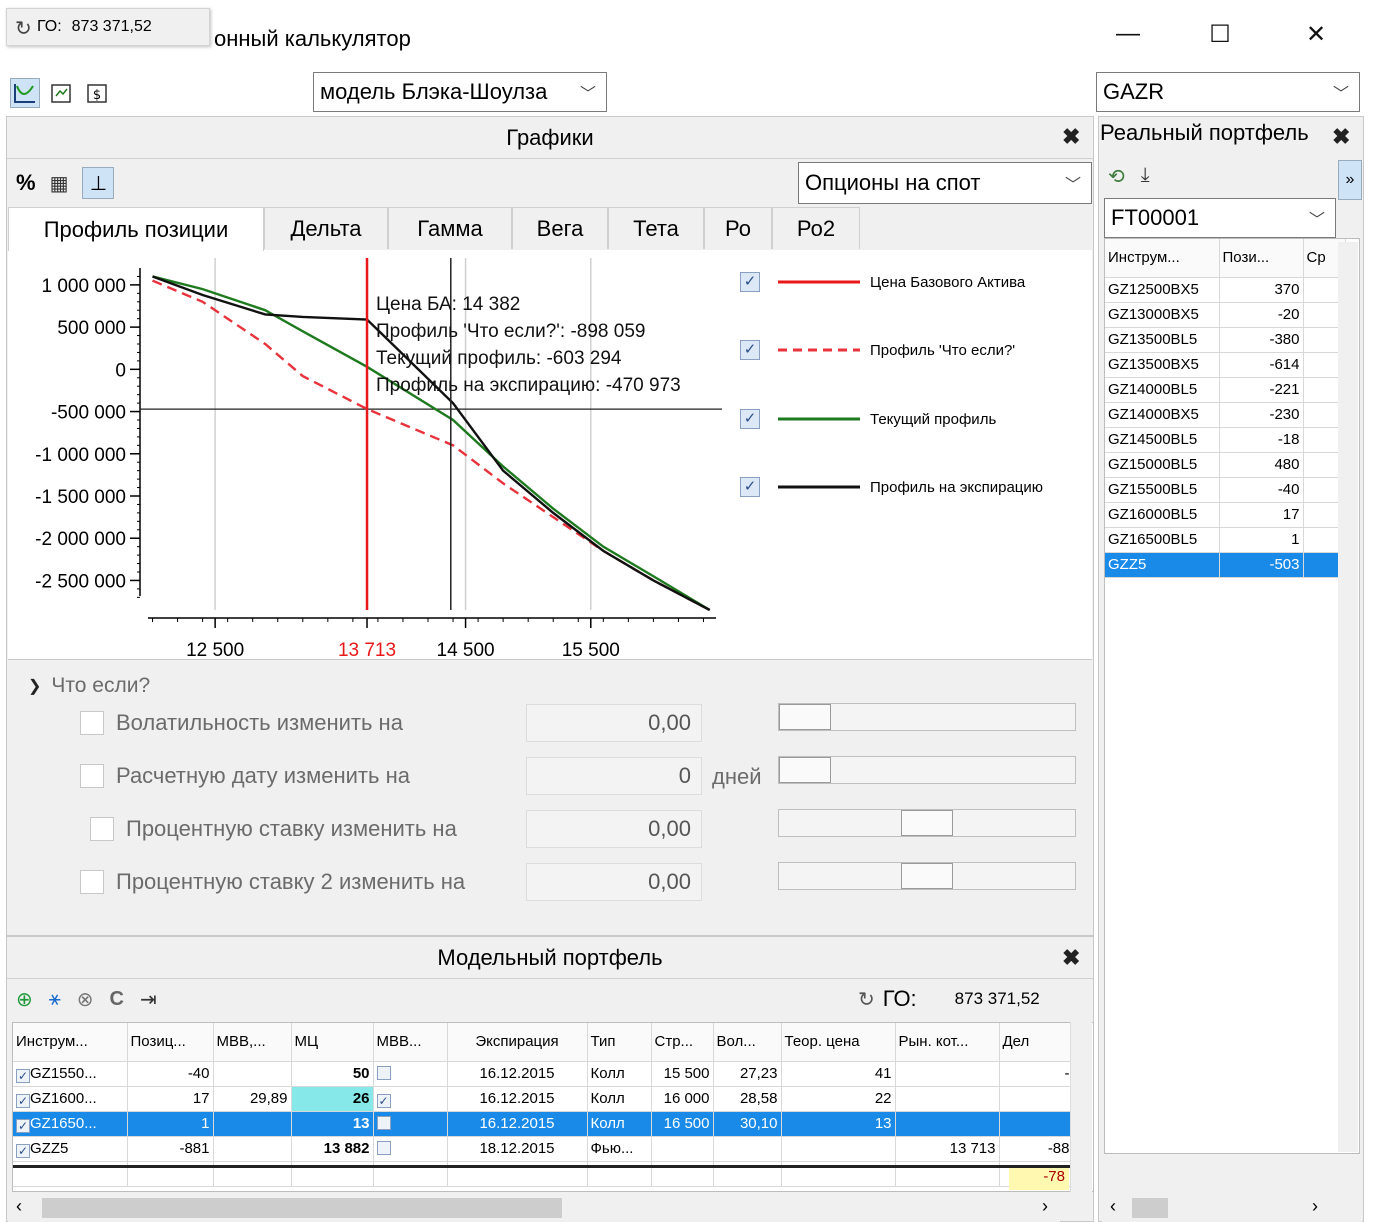  Describe the element at coordinates (1036, 1124) in the screenshot. I see `cell-delta` at that location.